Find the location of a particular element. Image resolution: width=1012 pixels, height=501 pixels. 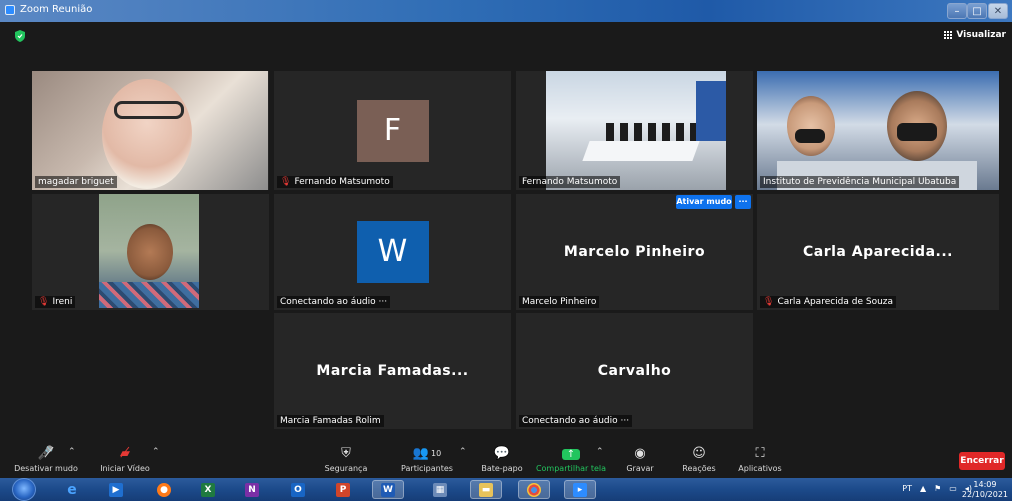

network-icon: ▭ is located at coordinates (953, 488).